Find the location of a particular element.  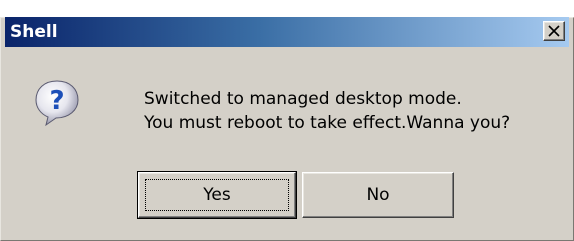

yes-button-label: Yes is located at coordinates (217, 195).